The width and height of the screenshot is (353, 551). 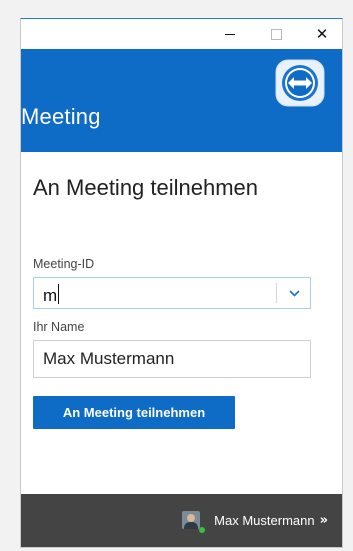 What do you see at coordinates (300, 83) in the screenshot?
I see `teamviewer-logo-icon` at bounding box center [300, 83].